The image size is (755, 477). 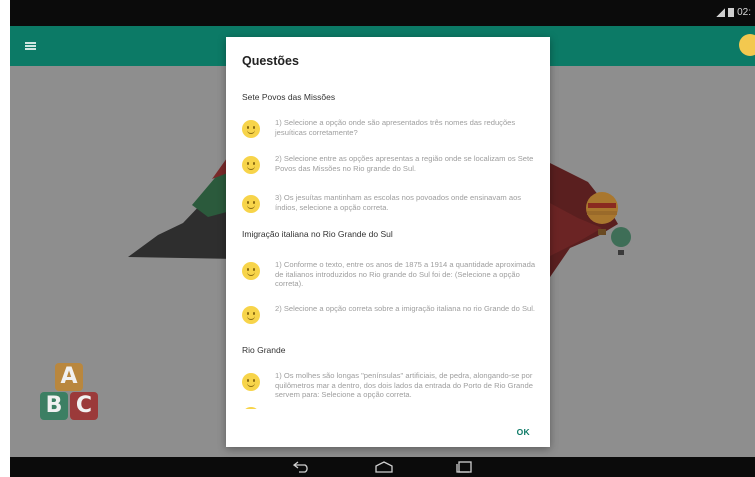 What do you see at coordinates (721, 12) in the screenshot?
I see `signal-icon` at bounding box center [721, 12].